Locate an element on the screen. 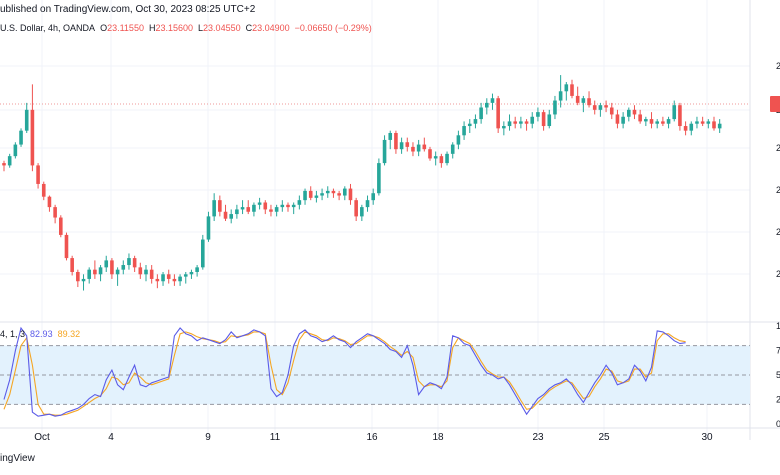 Image resolution: width=780 pixels, height=475 pixels. time-axis-tick-label: 23 is located at coordinates (538, 437).